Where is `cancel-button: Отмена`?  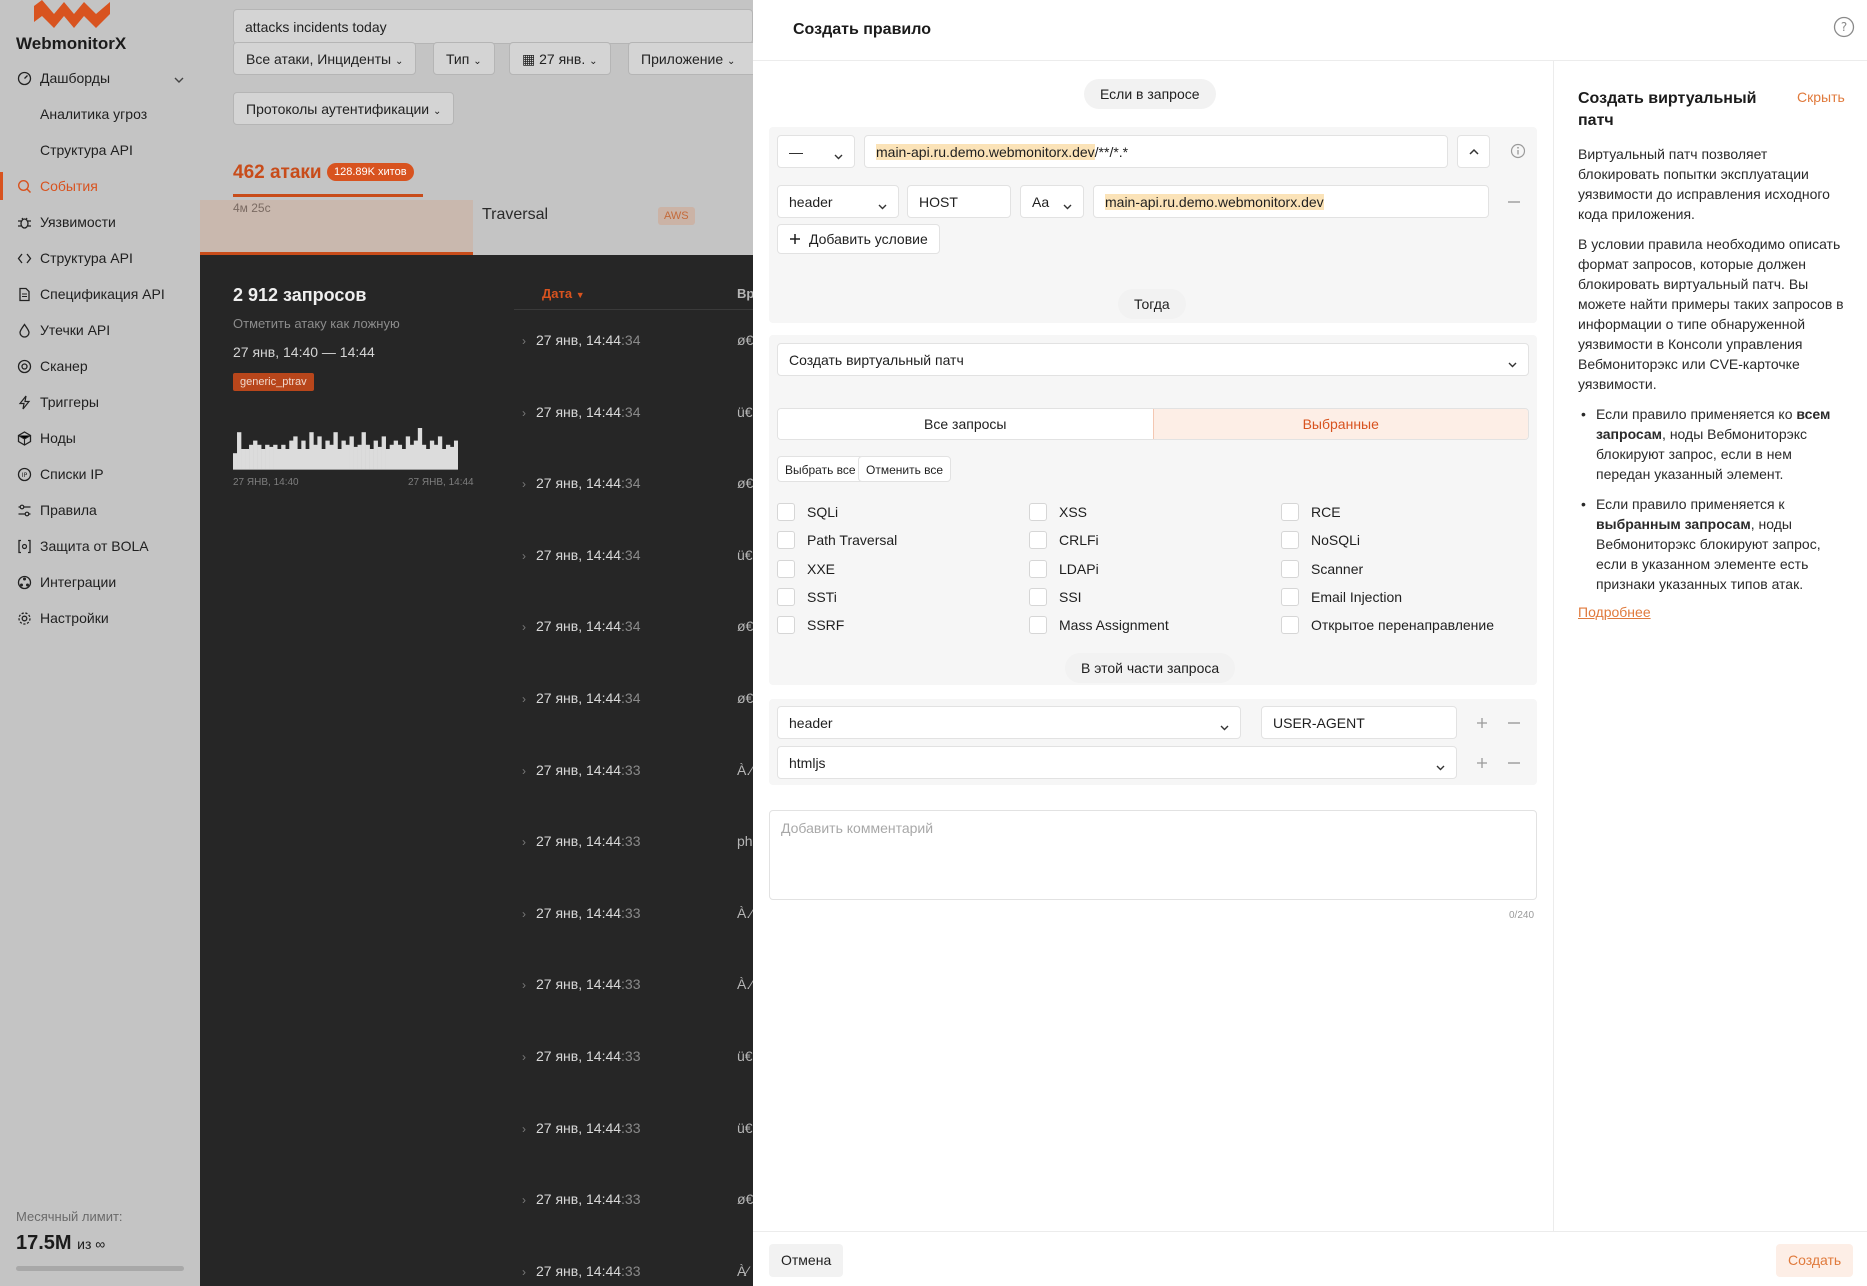
cancel-button: Отмена is located at coordinates (806, 1260).